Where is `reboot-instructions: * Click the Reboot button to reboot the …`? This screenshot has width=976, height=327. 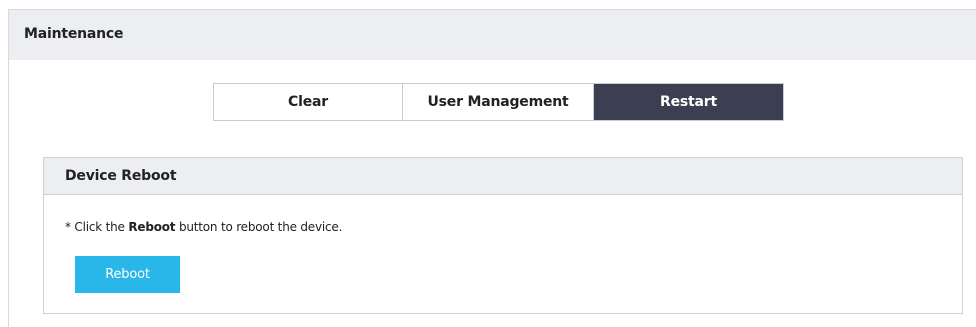 reboot-instructions: * Click the Reboot button to reboot the … is located at coordinates (203, 227).